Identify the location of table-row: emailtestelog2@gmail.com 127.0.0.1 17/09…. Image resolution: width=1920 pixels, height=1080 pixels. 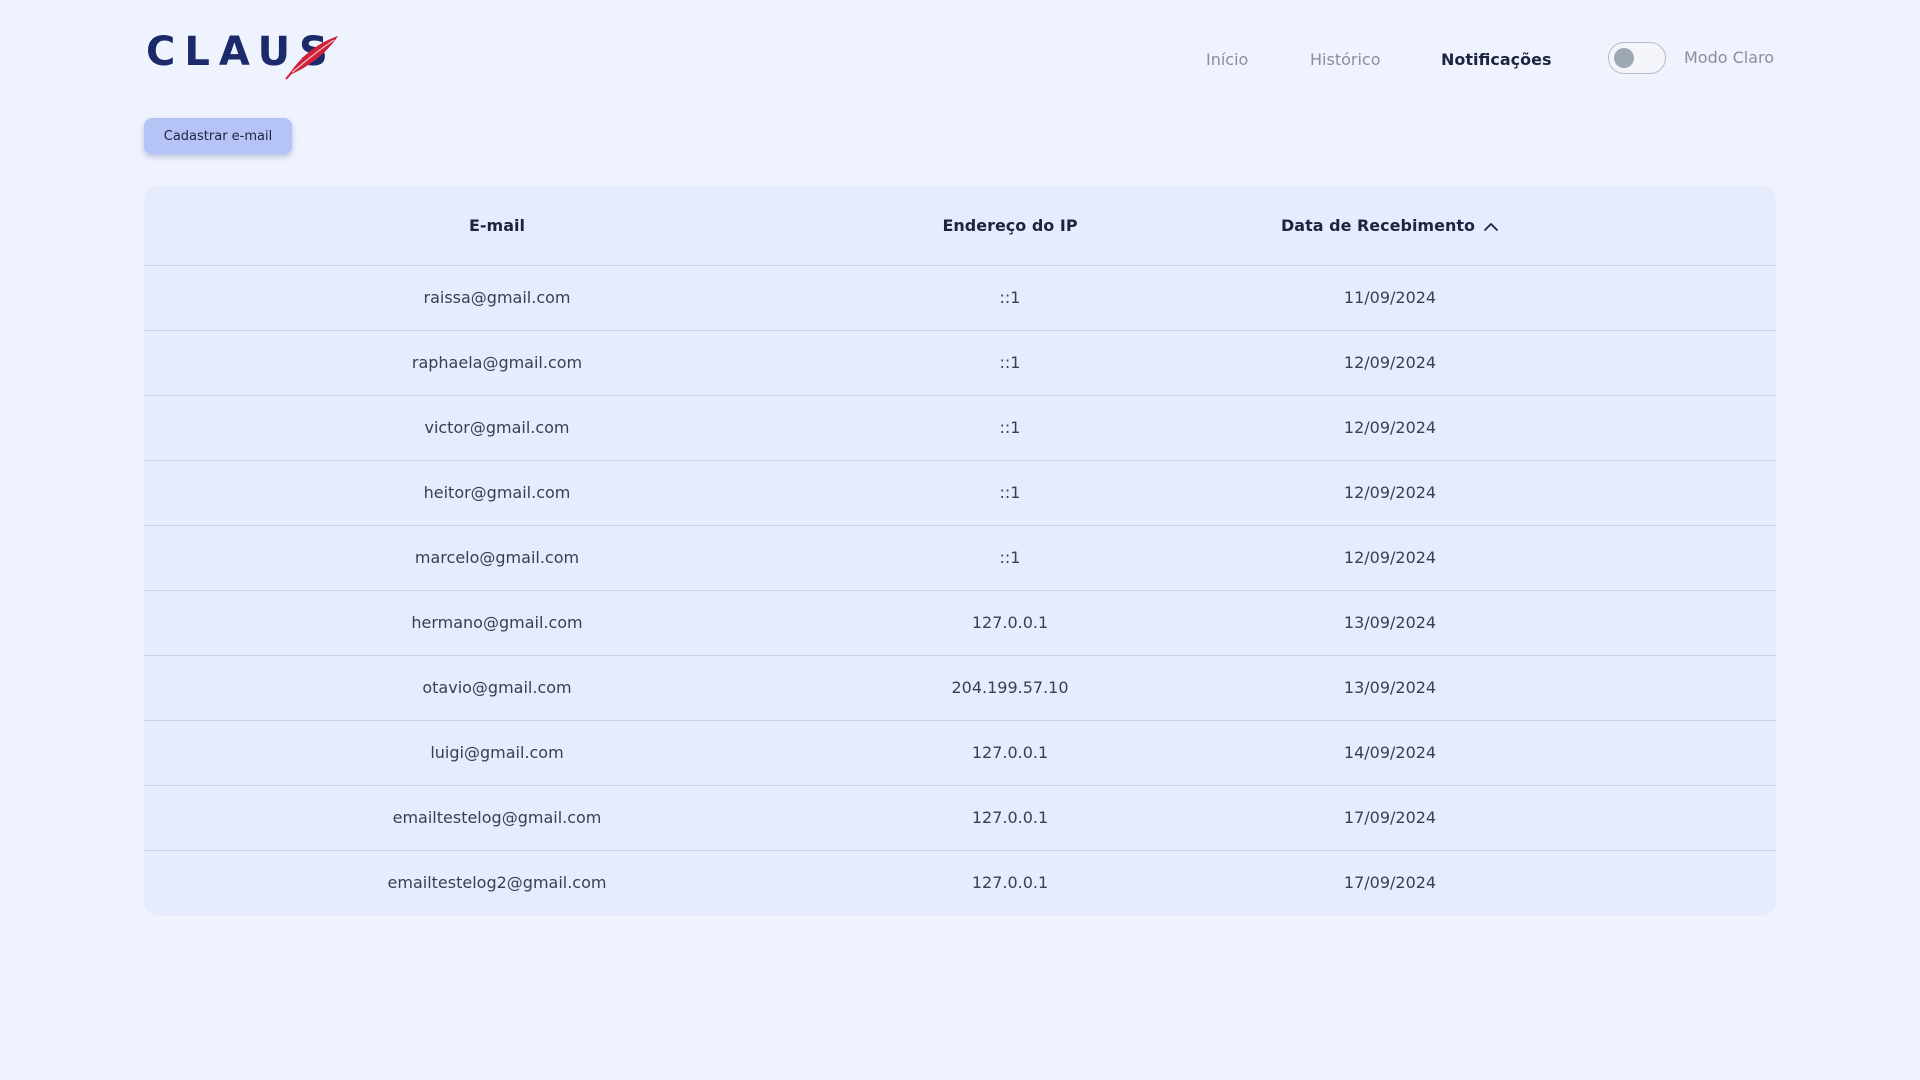
(960, 883).